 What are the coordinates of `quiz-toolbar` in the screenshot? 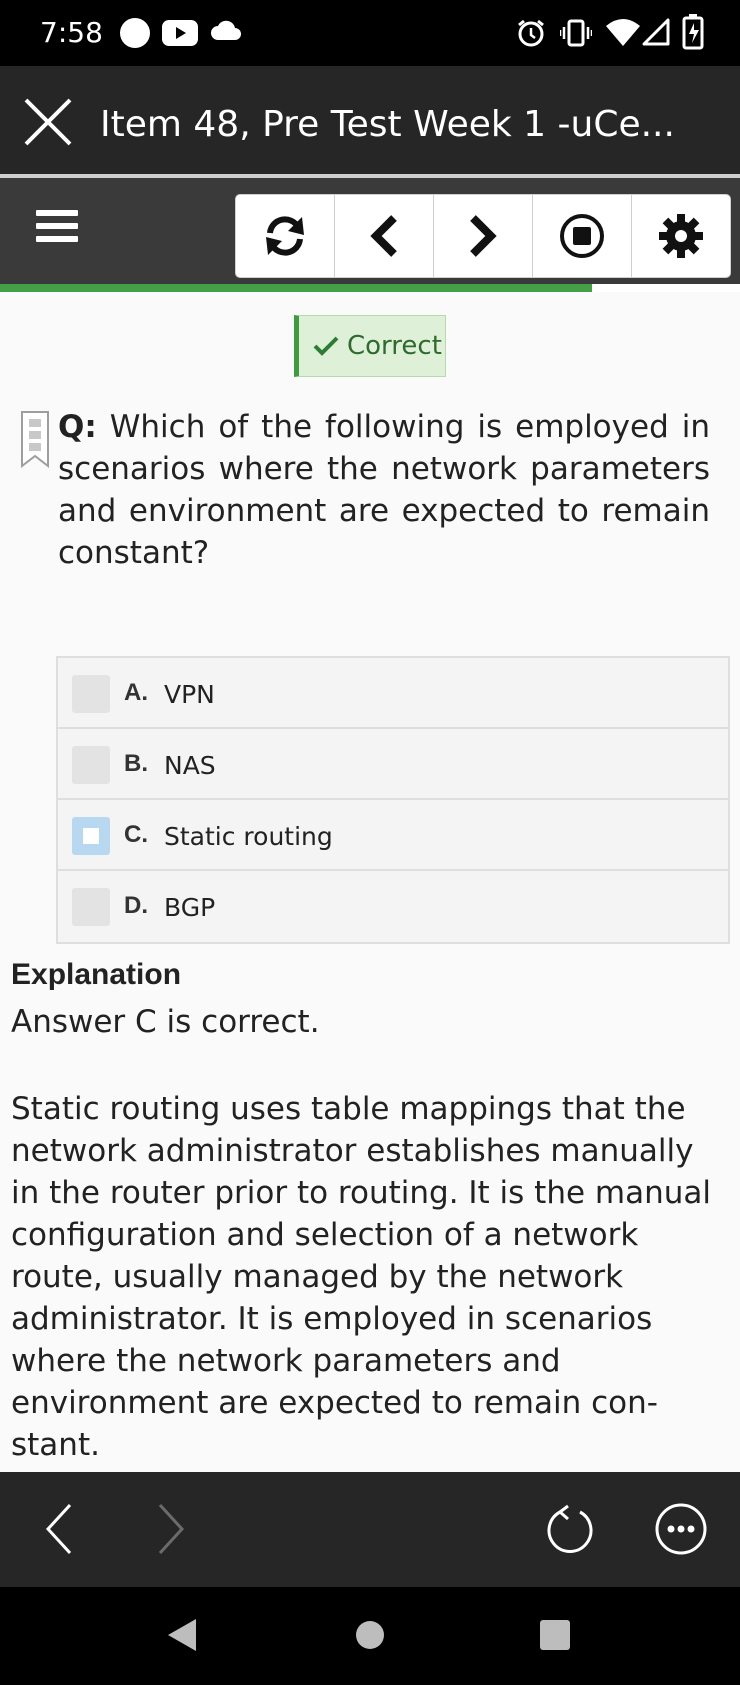 It's located at (370, 231).